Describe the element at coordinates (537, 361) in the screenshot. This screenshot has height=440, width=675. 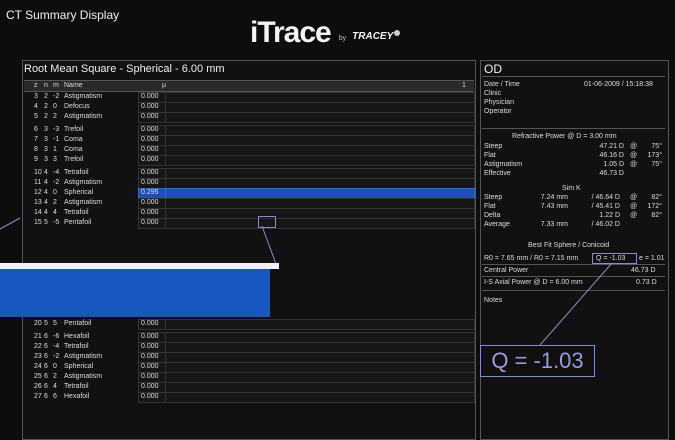
I see `q-value-callout: Q = -1.03` at that location.